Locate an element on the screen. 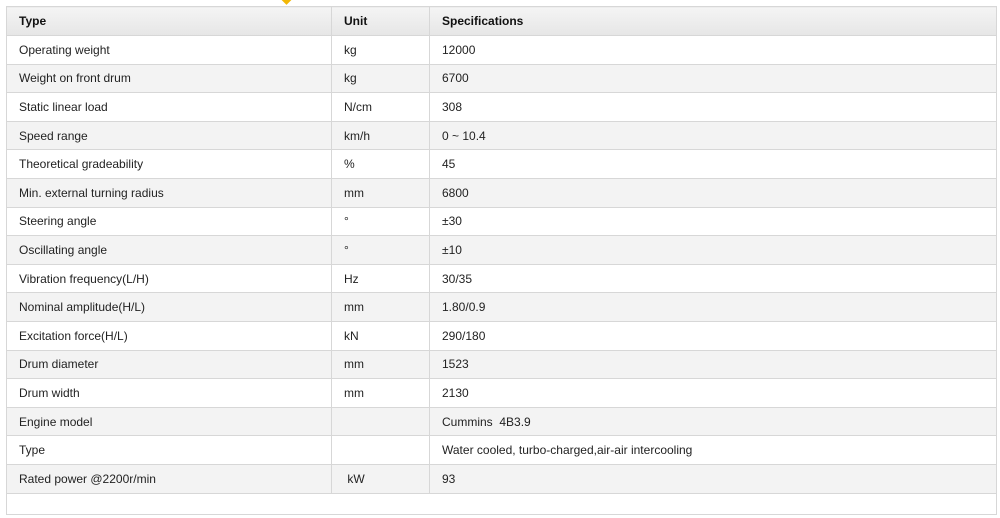  header-type: Type is located at coordinates (169, 21).